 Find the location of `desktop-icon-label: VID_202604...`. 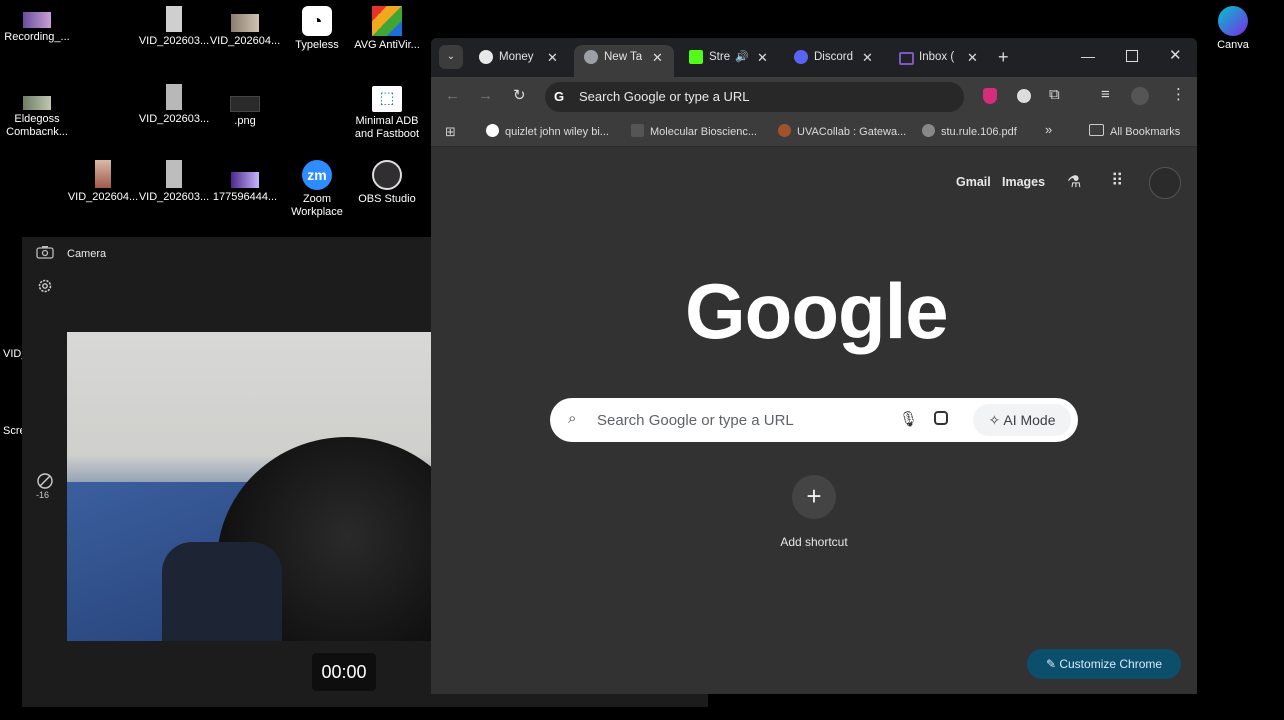

desktop-icon-label: VID_202604... is located at coordinates (103, 197).